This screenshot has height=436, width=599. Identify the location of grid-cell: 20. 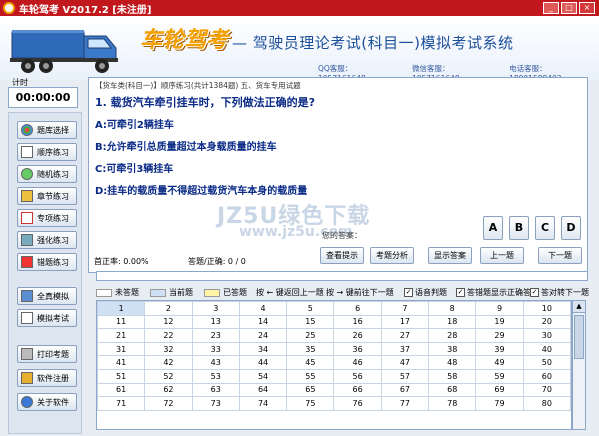
(547, 322).